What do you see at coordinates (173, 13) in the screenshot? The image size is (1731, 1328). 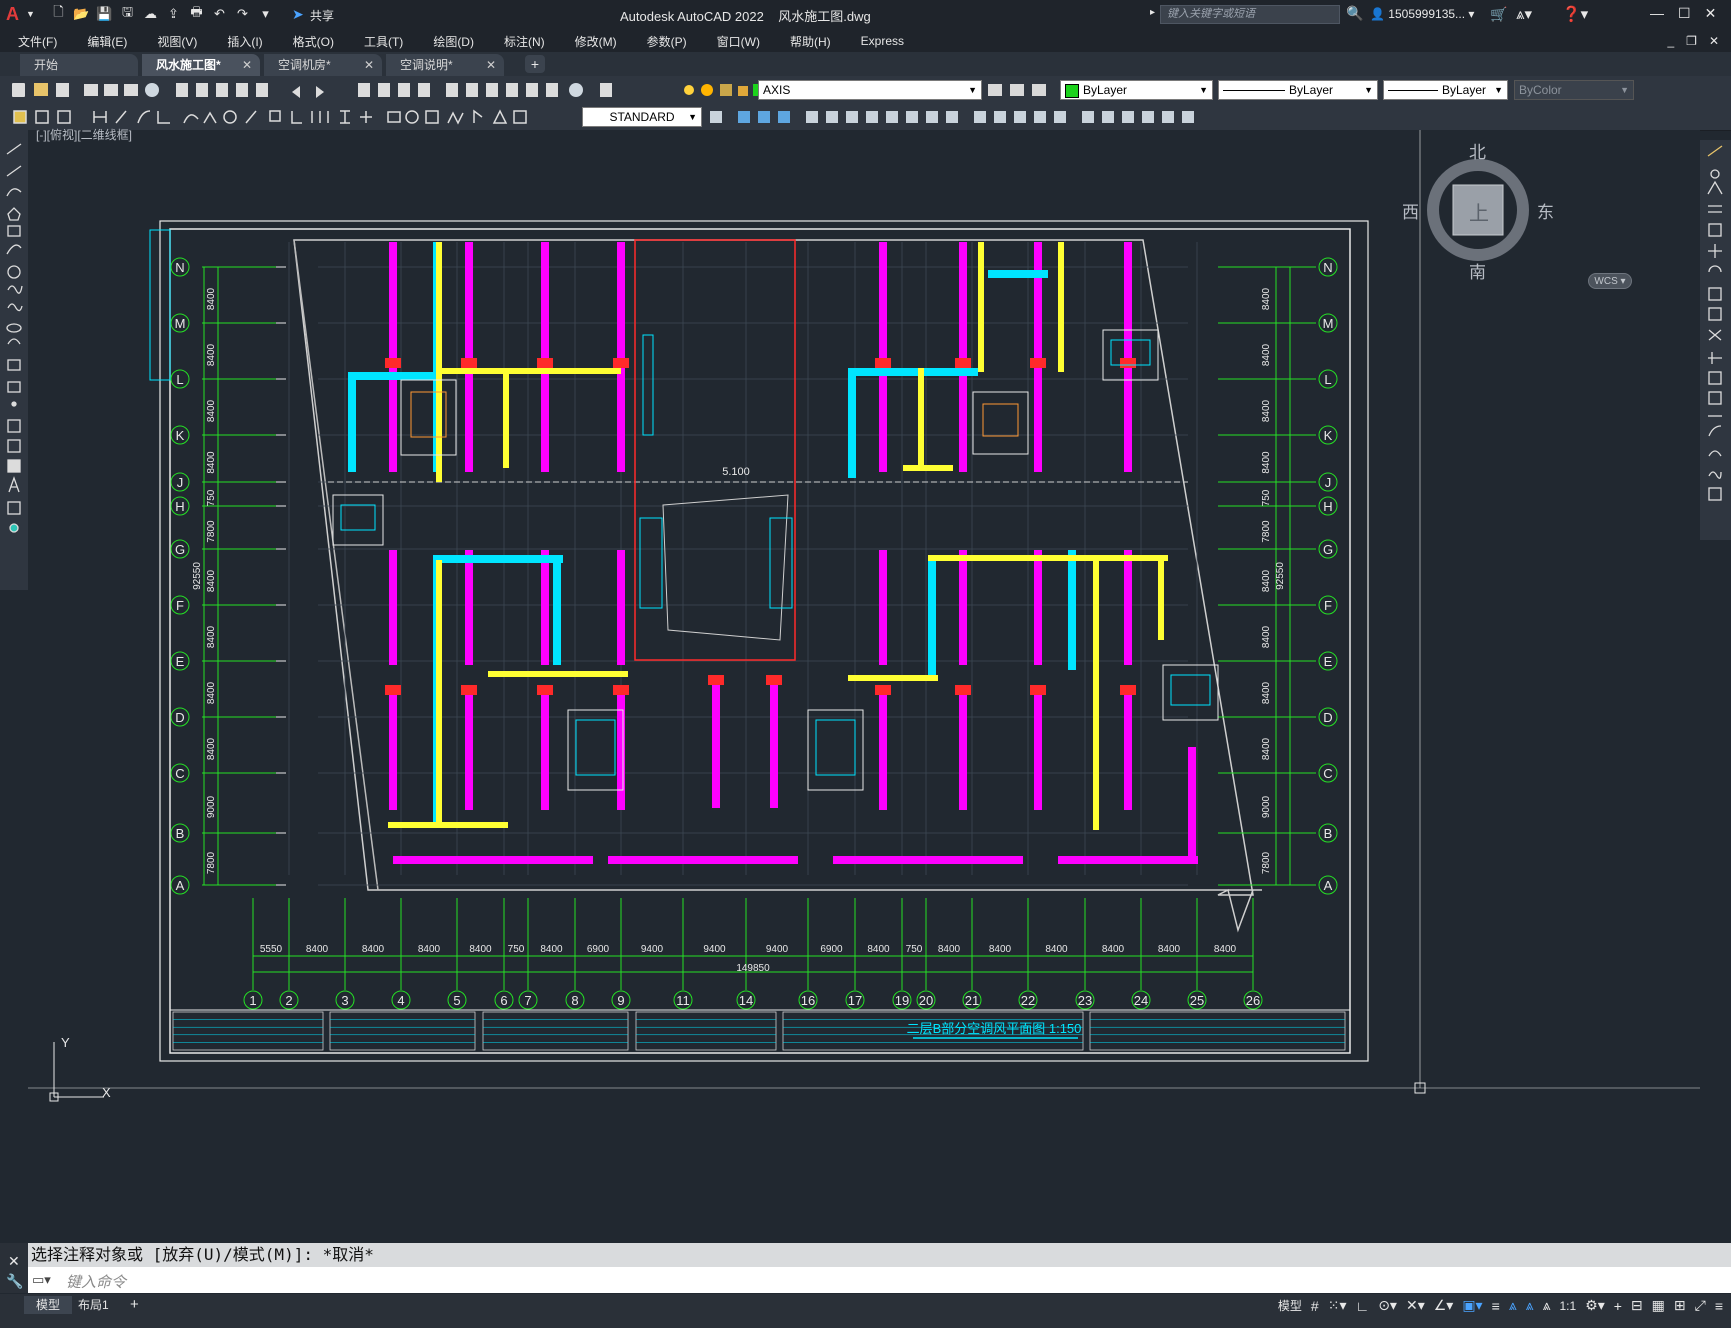 I see `save-web-icon: ⇪` at bounding box center [173, 13].